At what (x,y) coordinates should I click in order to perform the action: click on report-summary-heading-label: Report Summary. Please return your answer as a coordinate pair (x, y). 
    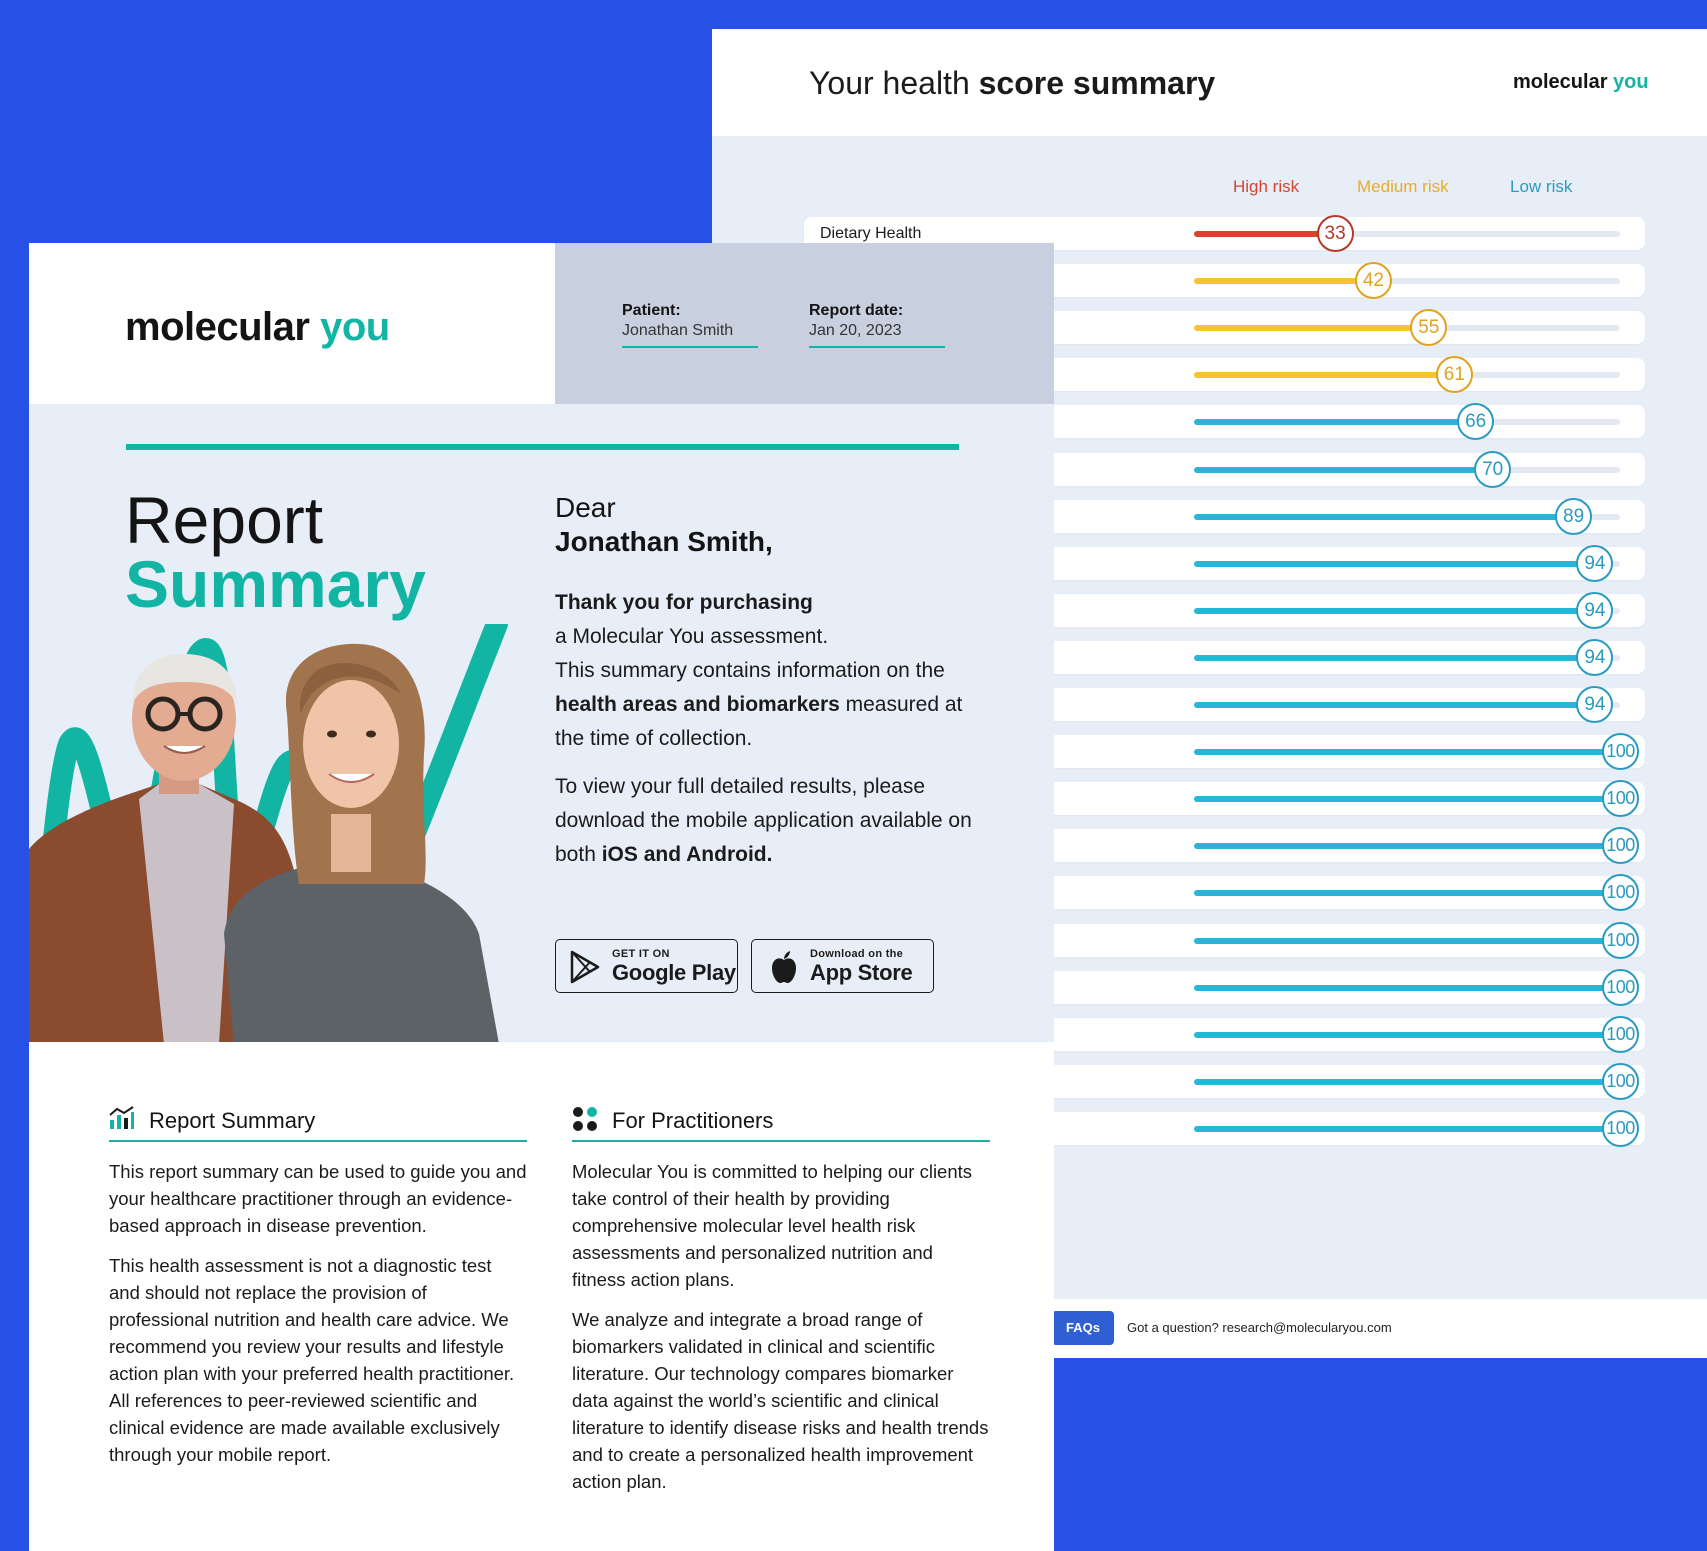
    Looking at the image, I should click on (232, 1120).